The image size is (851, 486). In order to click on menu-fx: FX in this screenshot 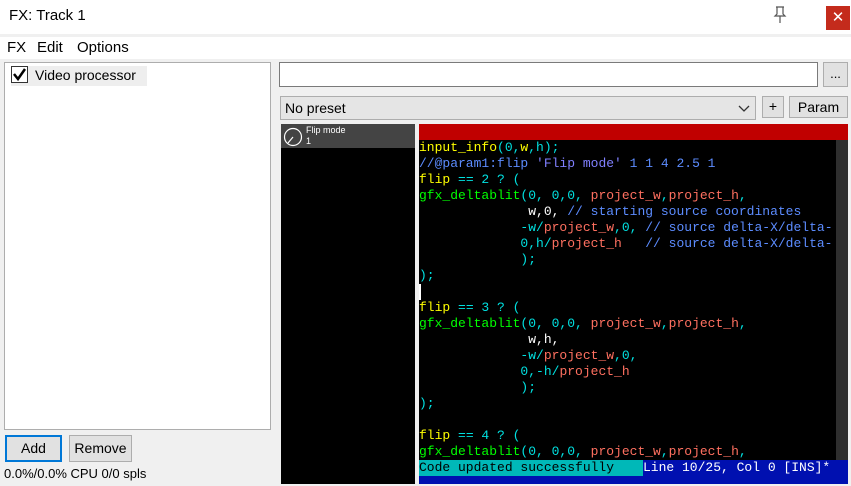, I will do `click(16, 47)`.